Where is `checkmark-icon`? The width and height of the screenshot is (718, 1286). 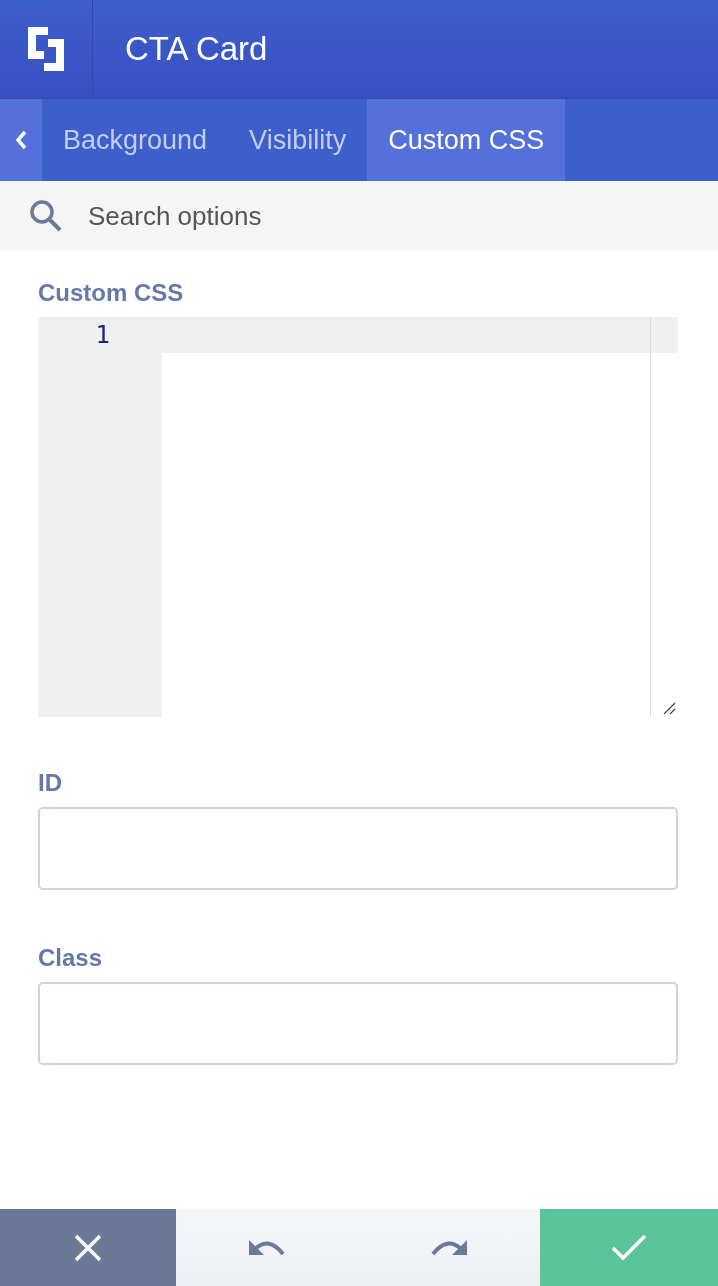 checkmark-icon is located at coordinates (629, 1247).